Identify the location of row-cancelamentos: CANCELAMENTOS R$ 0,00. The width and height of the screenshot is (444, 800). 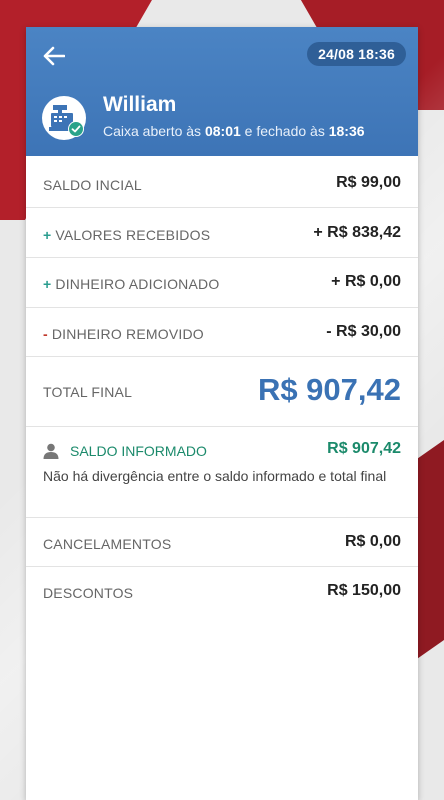
(222, 542).